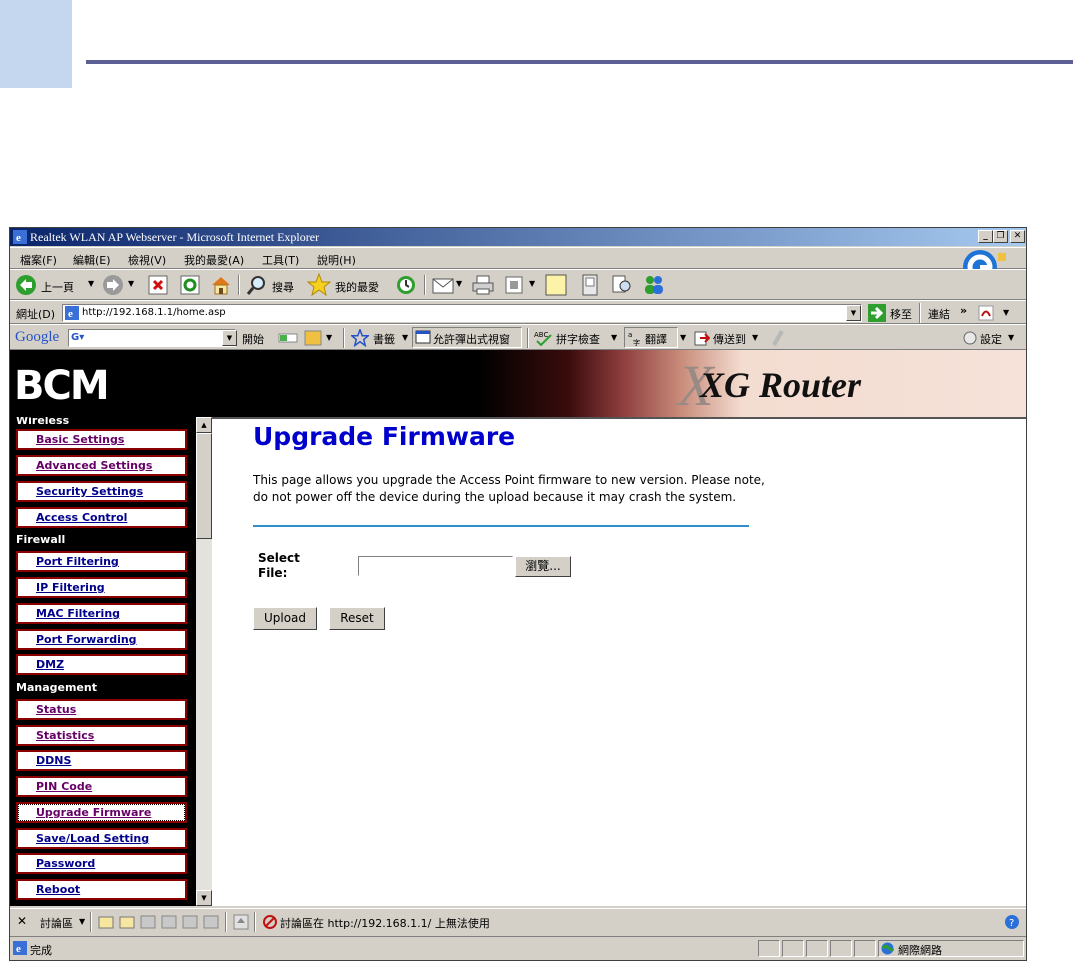  Describe the element at coordinates (257, 285) in the screenshot. I see `search-icon` at that location.